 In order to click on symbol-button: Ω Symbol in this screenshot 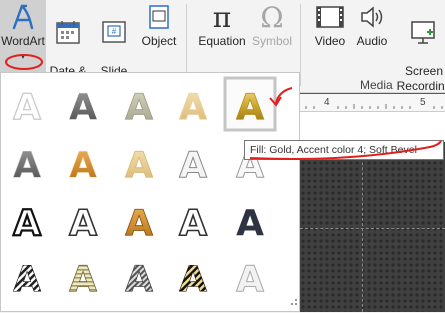, I will do `click(272, 36)`.